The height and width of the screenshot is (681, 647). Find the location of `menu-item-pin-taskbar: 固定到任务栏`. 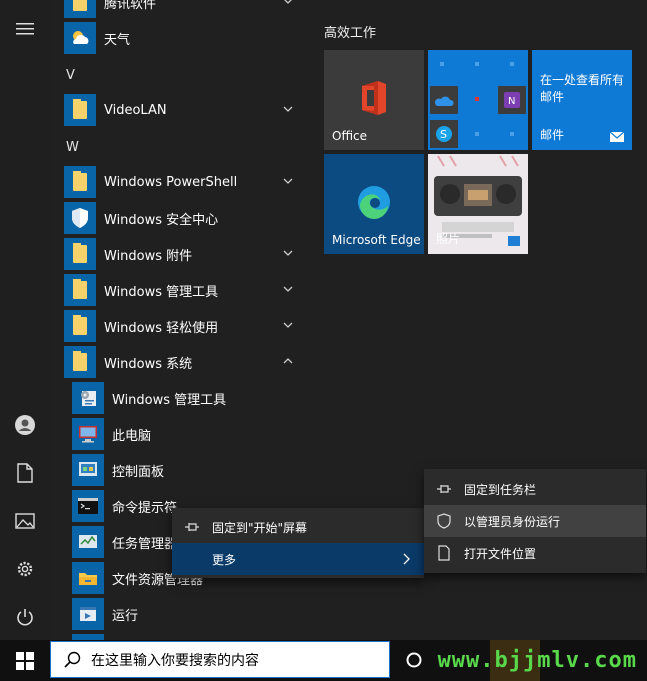

menu-item-pin-taskbar: 固定到任务栏 is located at coordinates (535, 489).